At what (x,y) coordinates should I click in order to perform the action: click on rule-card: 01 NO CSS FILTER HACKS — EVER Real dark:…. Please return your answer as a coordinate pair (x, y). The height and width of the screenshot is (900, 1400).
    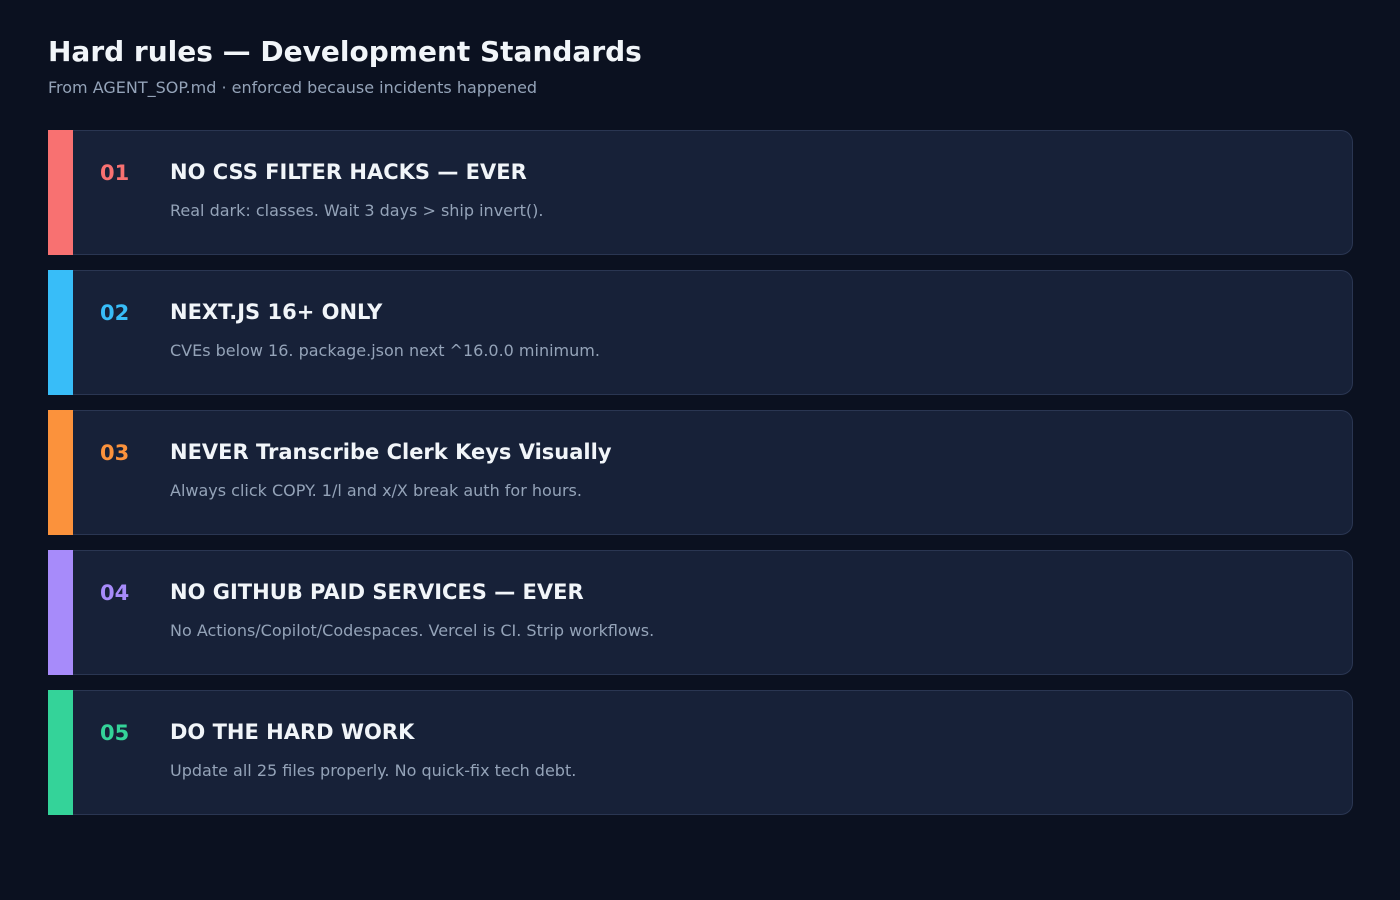
    Looking at the image, I should click on (700, 192).